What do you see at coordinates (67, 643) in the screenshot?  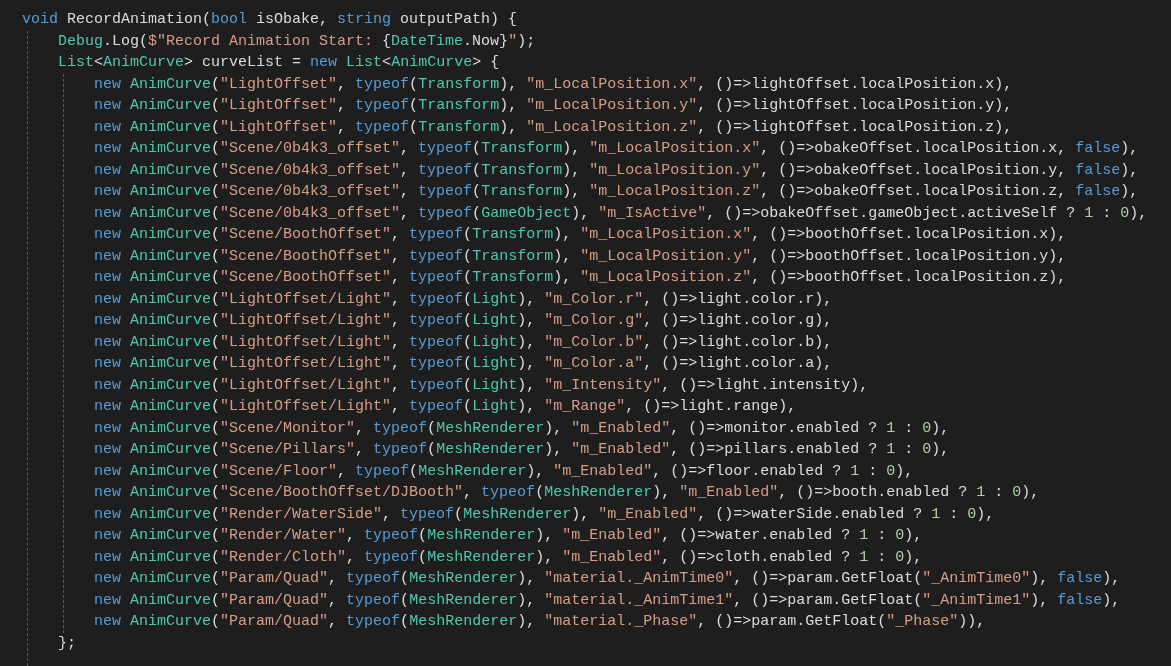 I see `code-line: };` at bounding box center [67, 643].